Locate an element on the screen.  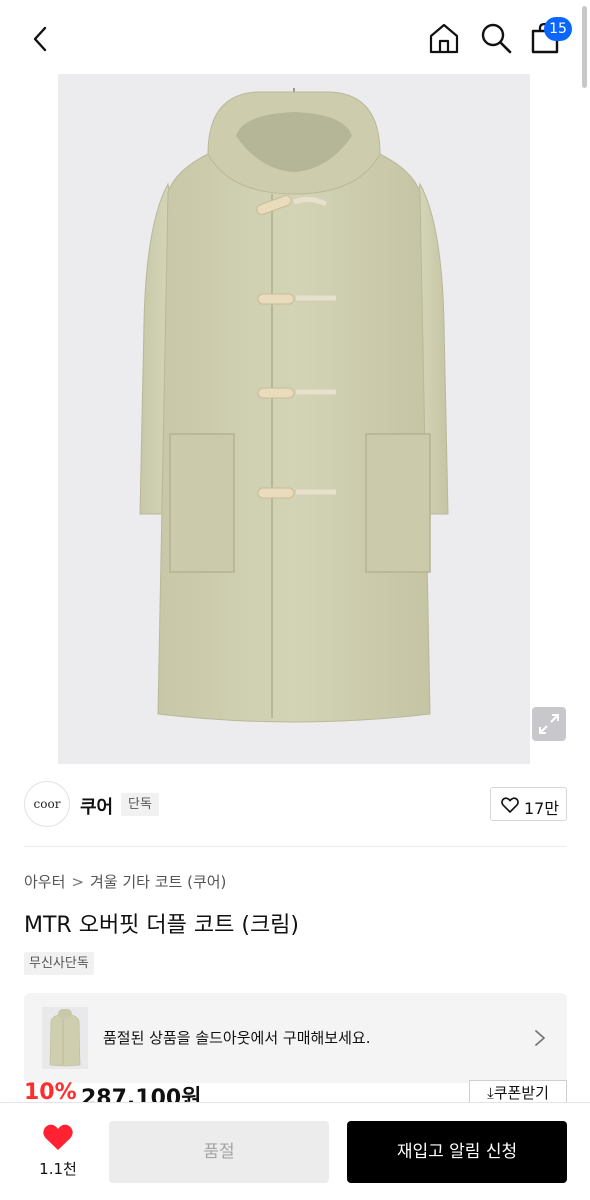
chevron-right-icon is located at coordinates (540, 1038).